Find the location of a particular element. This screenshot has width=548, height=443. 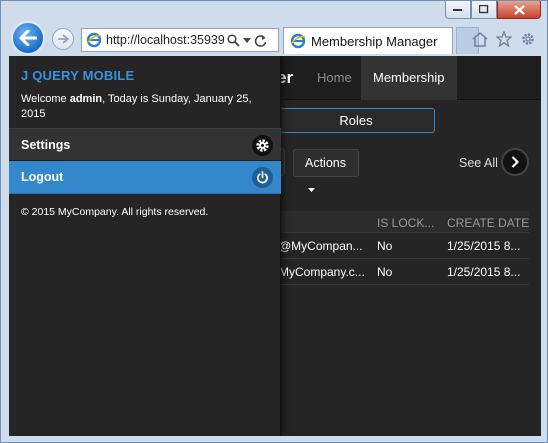

welcome-user: admin is located at coordinates (86, 99).